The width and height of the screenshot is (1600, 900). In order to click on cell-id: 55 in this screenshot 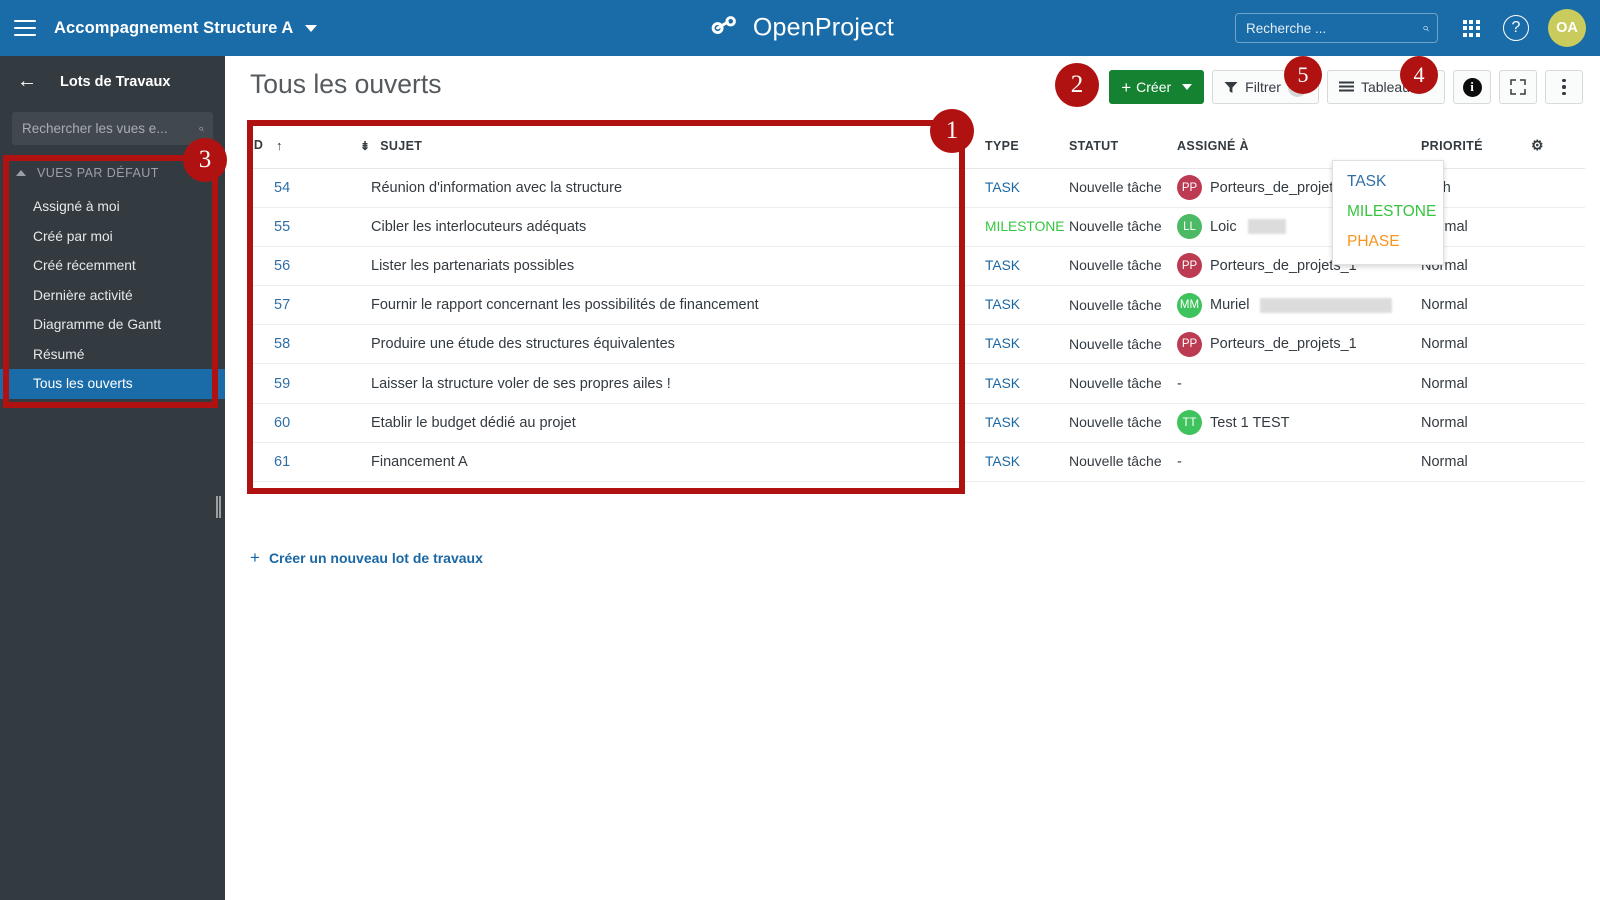, I will do `click(305, 227)`.